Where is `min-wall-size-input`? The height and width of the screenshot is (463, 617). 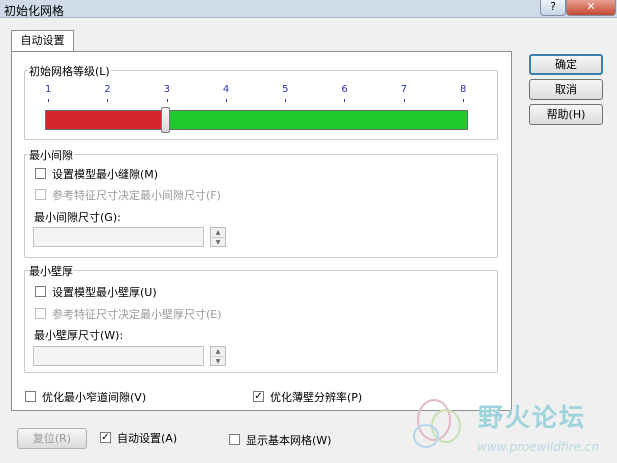 min-wall-size-input is located at coordinates (118, 356).